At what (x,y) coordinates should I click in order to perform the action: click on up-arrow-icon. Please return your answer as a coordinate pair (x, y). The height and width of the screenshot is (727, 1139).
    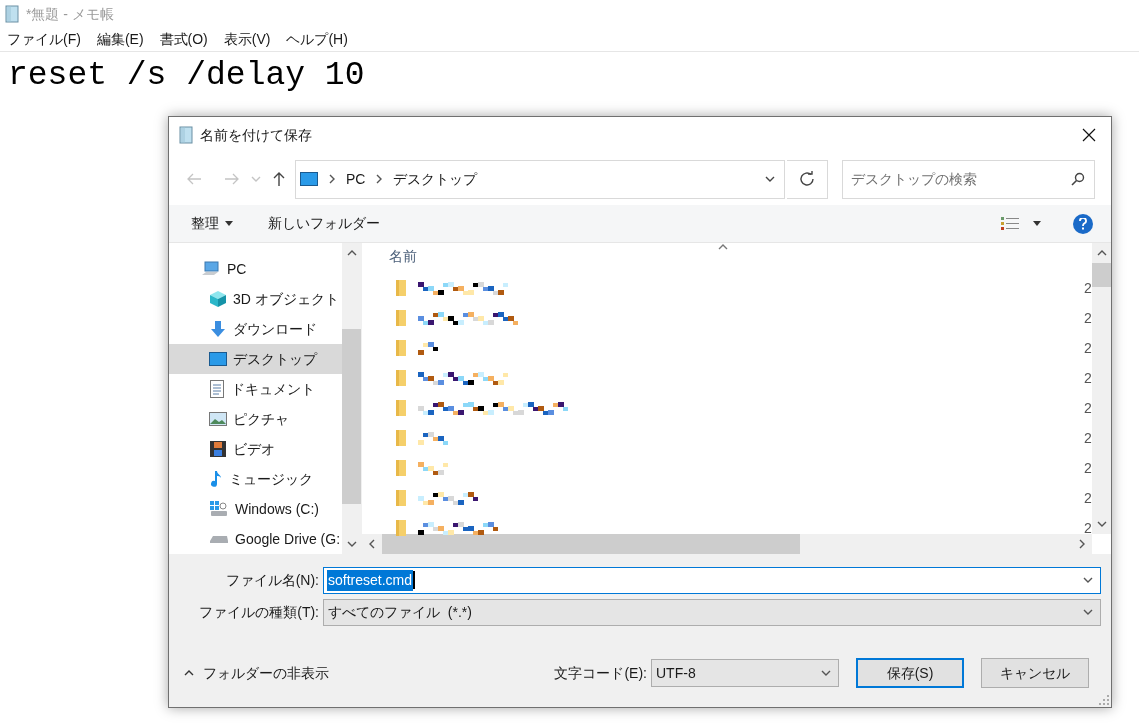
    Looking at the image, I should click on (279, 179).